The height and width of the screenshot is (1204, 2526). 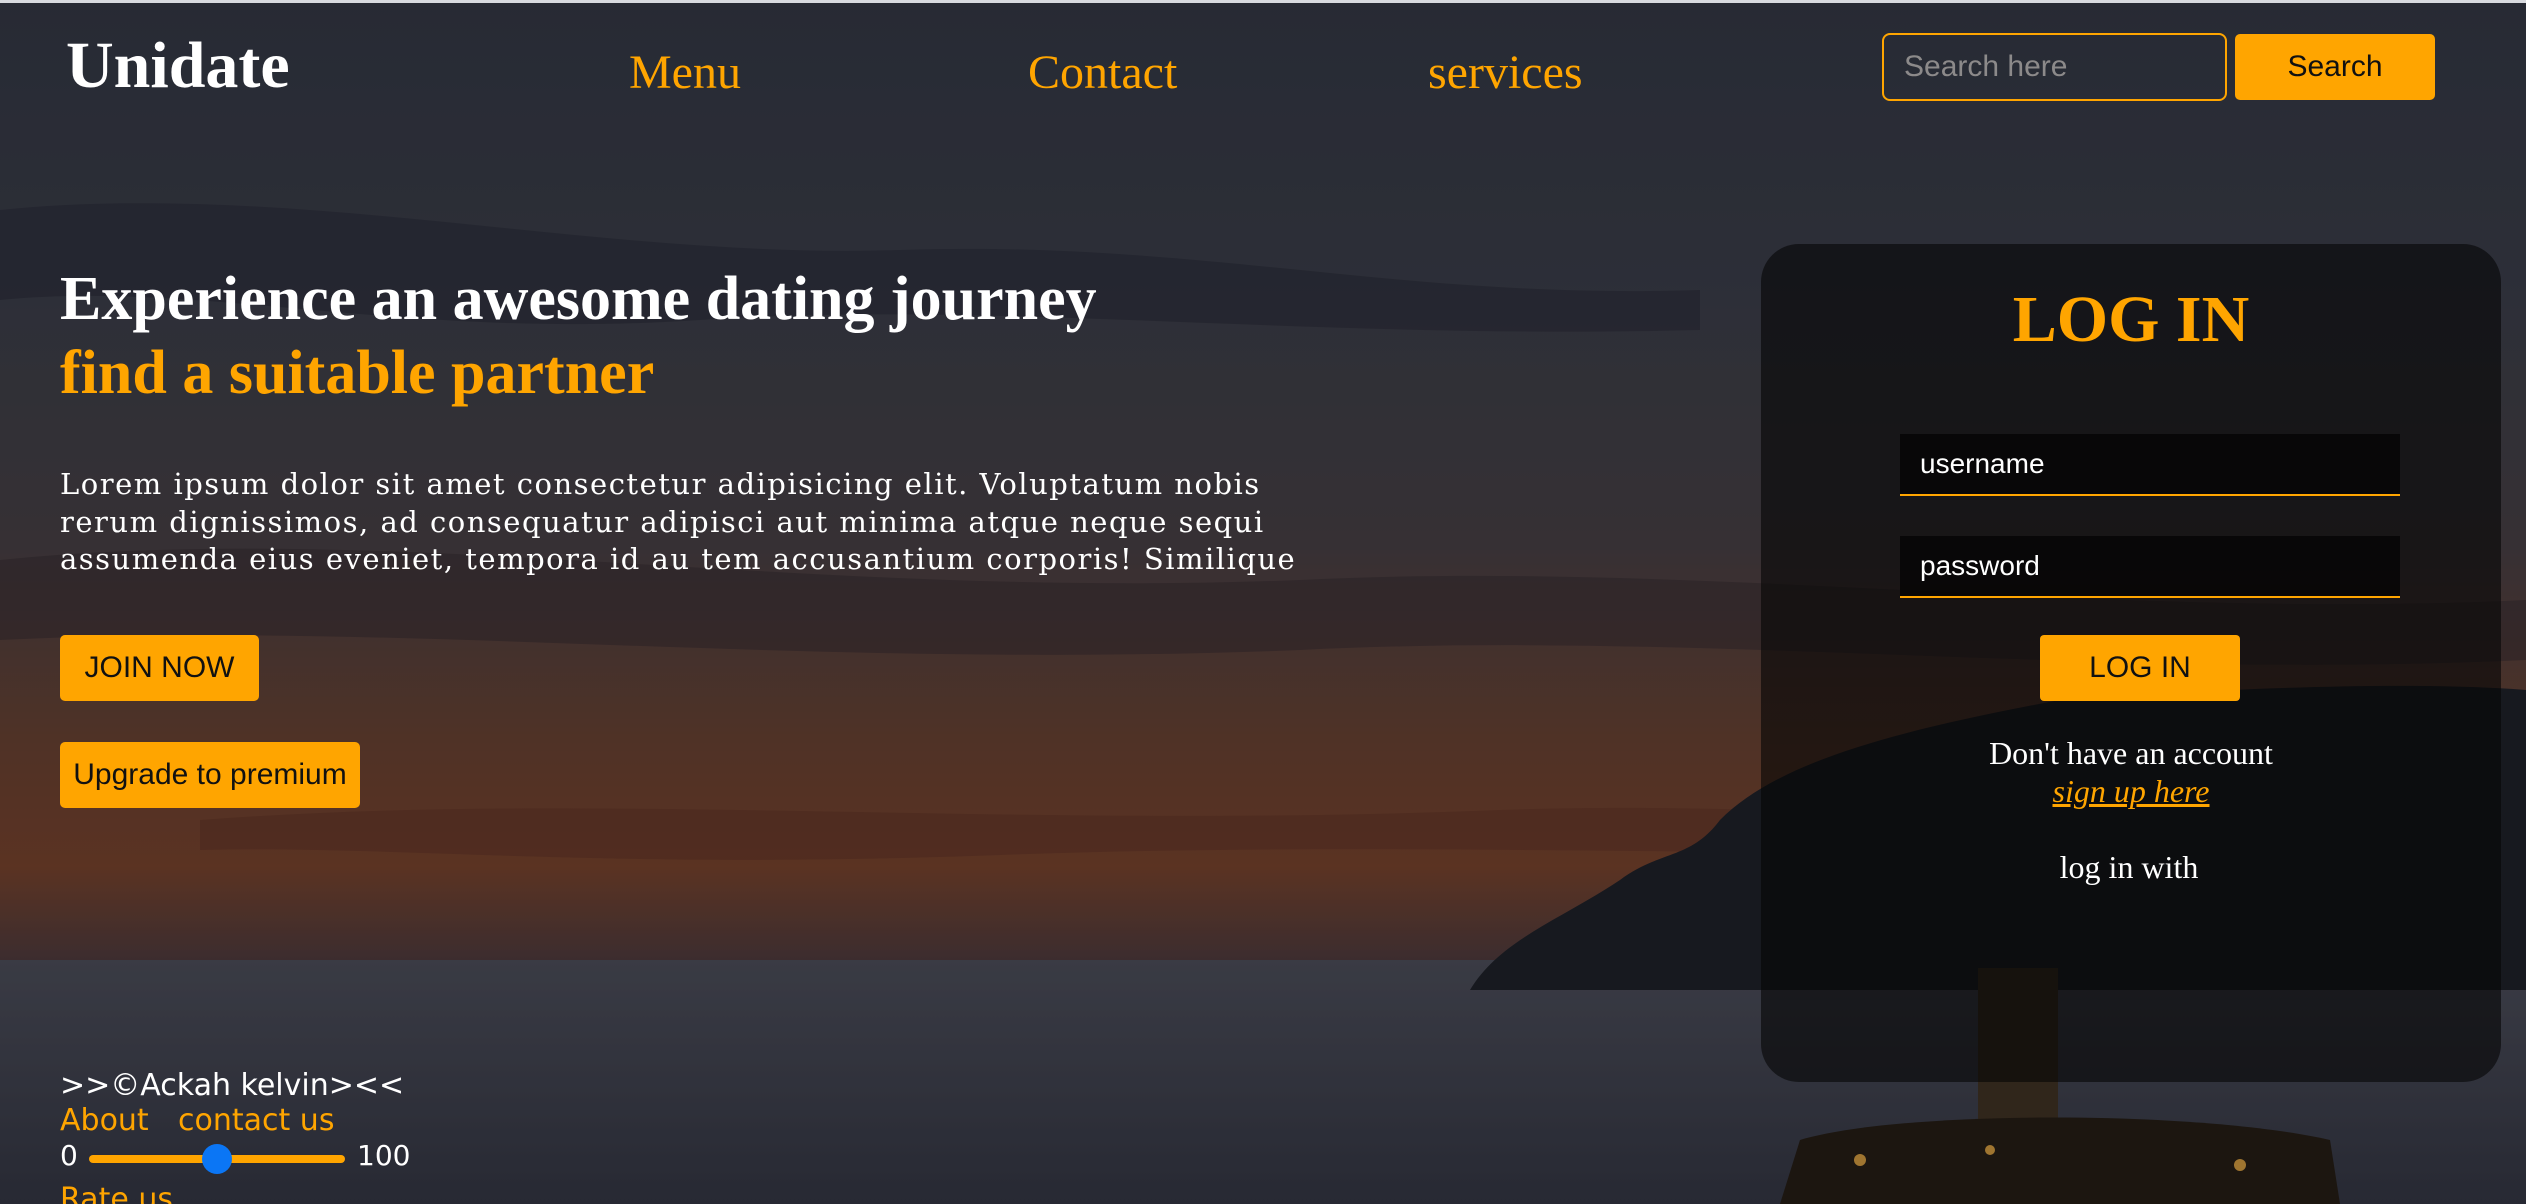 I want to click on login-with-text: log in with, so click(x=2129, y=867).